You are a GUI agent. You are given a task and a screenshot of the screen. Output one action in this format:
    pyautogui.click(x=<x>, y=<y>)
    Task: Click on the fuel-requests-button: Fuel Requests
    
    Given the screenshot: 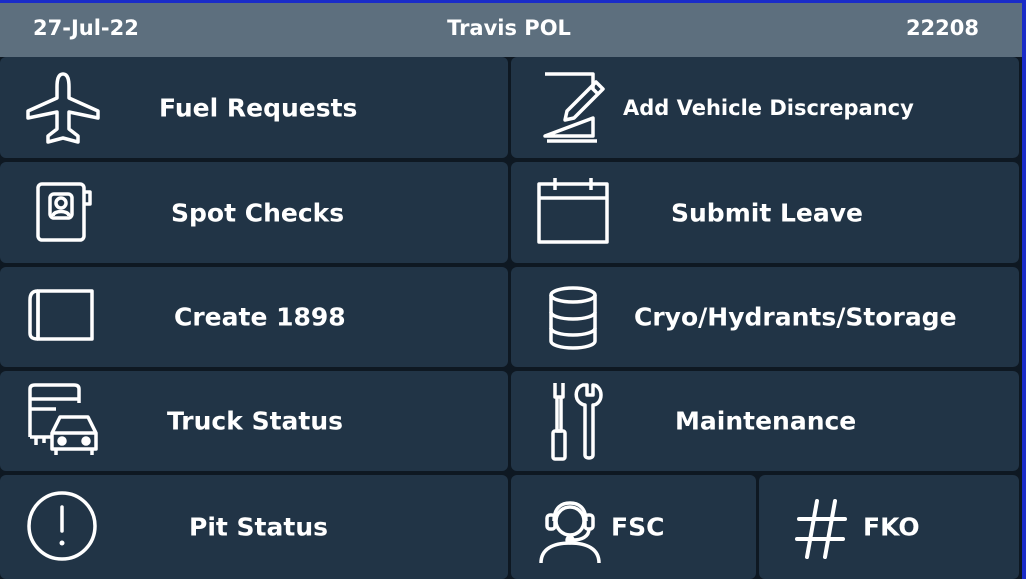 What is the action you would take?
    pyautogui.click(x=254, y=107)
    